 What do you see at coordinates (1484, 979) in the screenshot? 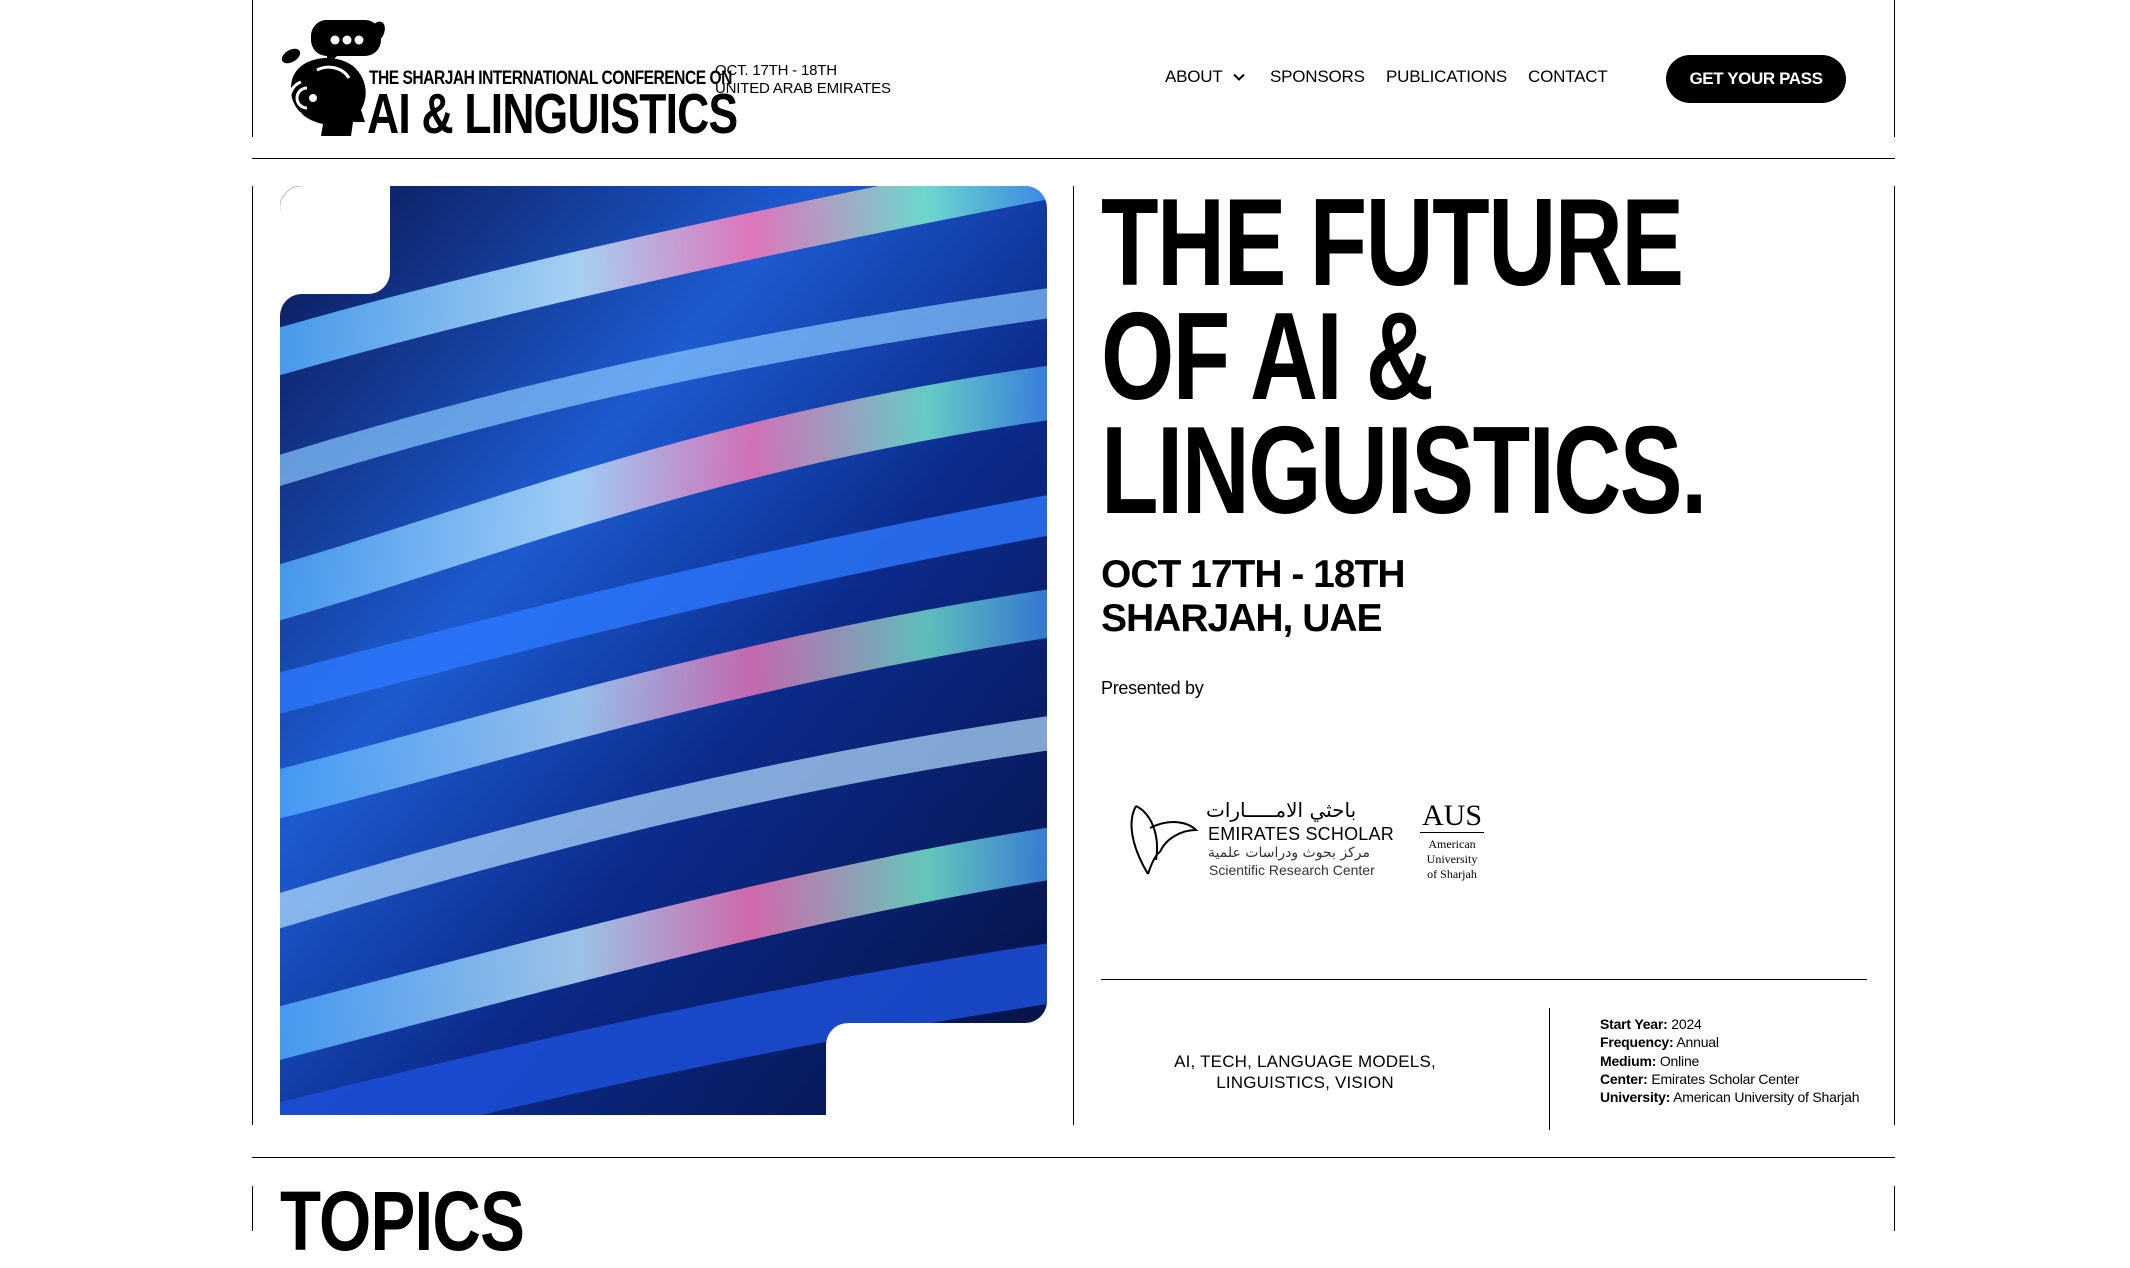
I see `info-divider` at bounding box center [1484, 979].